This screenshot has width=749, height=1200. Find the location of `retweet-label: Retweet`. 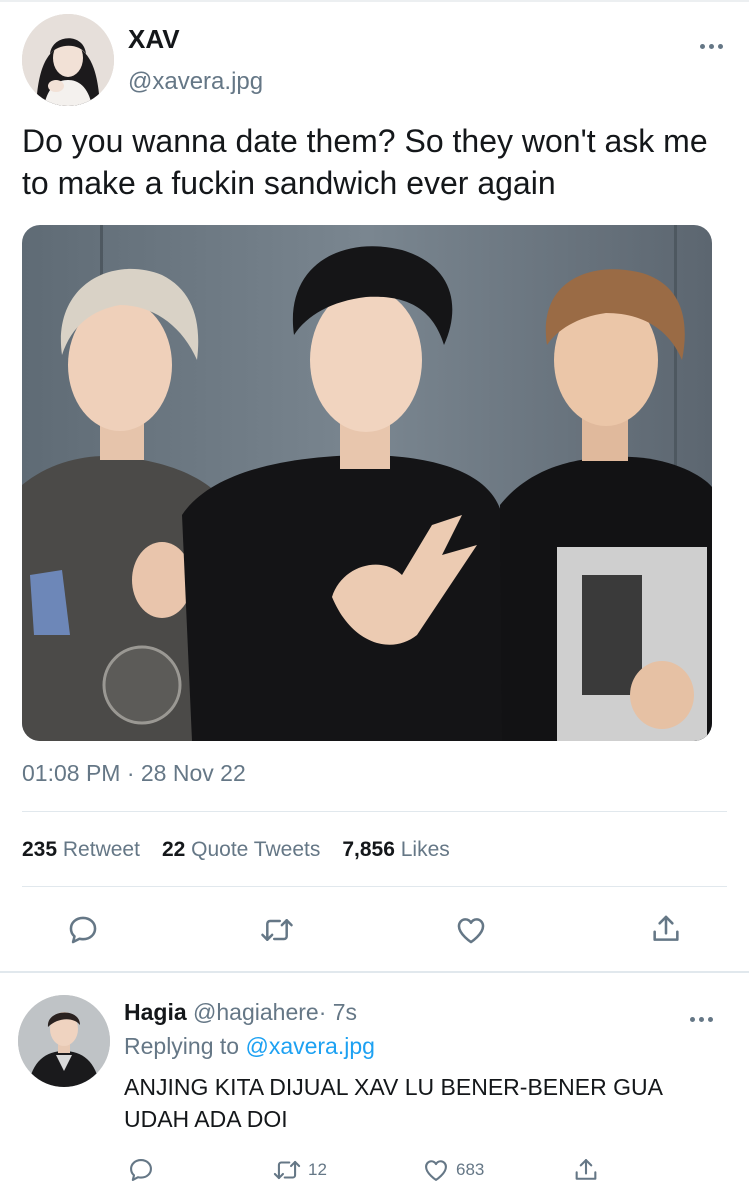

retweet-label: Retweet is located at coordinates (101, 849).